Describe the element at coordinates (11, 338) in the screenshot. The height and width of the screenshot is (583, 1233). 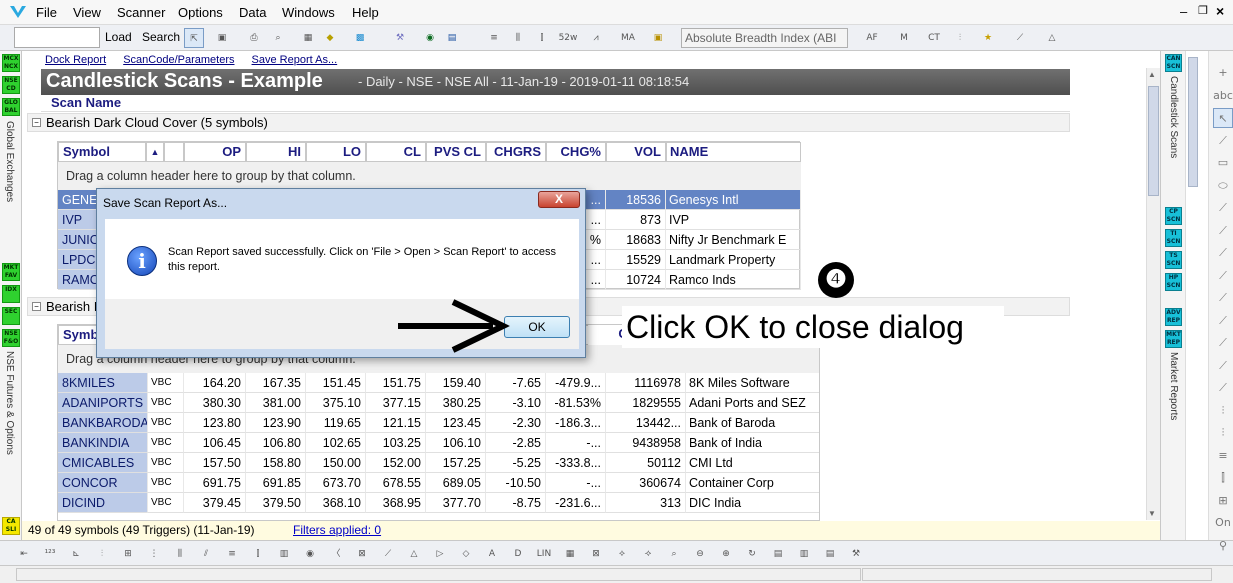
I see `nse-fo-badge: NSE F&O` at that location.